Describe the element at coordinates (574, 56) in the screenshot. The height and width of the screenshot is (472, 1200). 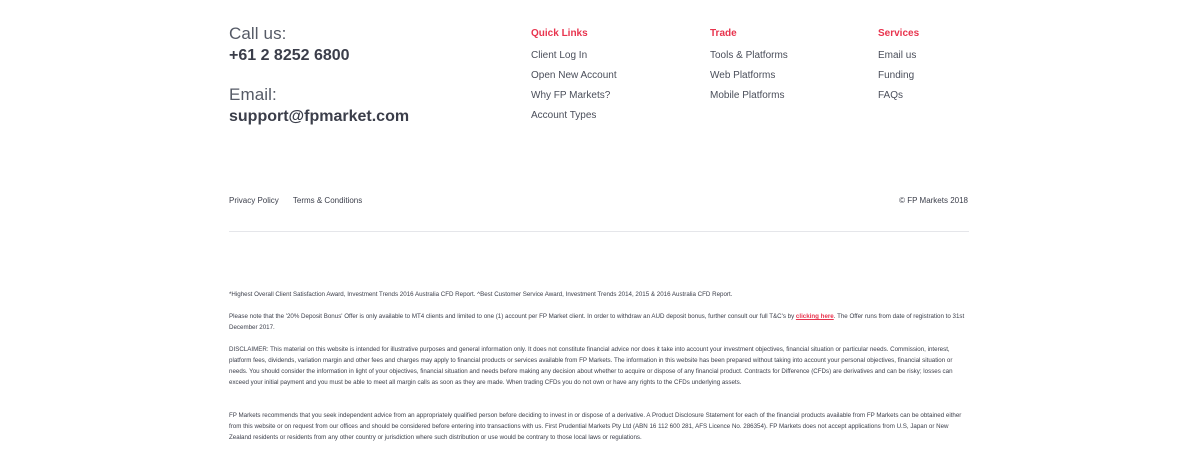
I see `link-client-log-in: Client Log In` at that location.